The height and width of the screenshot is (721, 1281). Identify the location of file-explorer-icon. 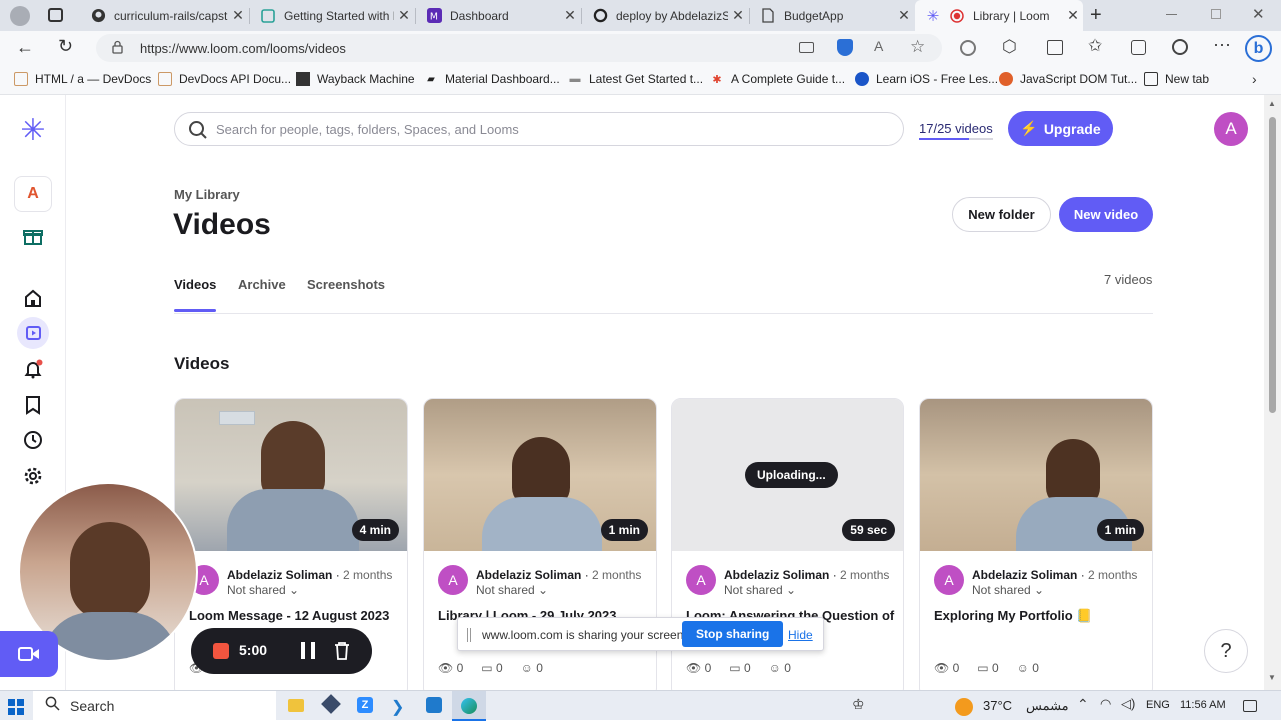
(296, 705).